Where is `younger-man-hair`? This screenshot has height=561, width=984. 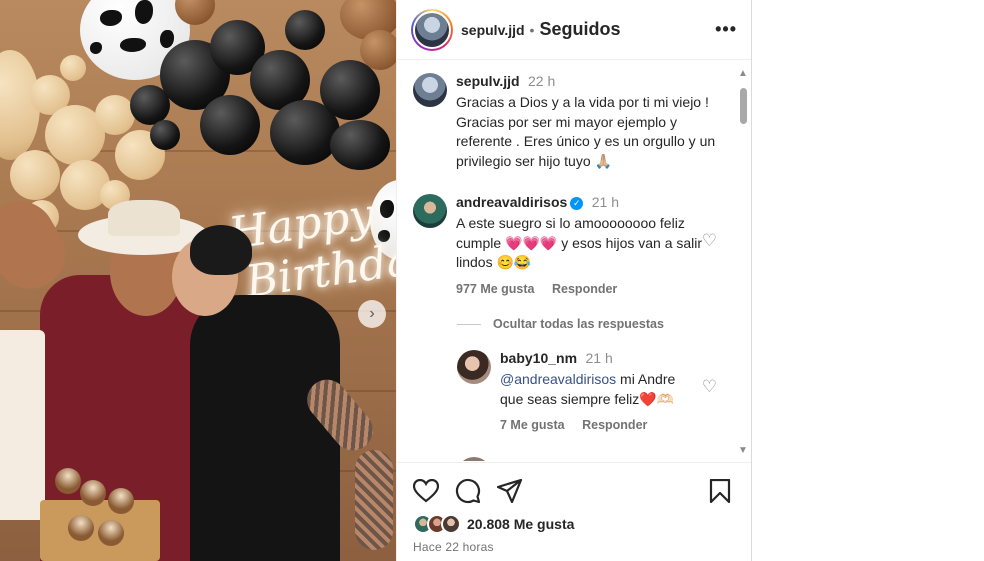 younger-man-hair is located at coordinates (221, 250).